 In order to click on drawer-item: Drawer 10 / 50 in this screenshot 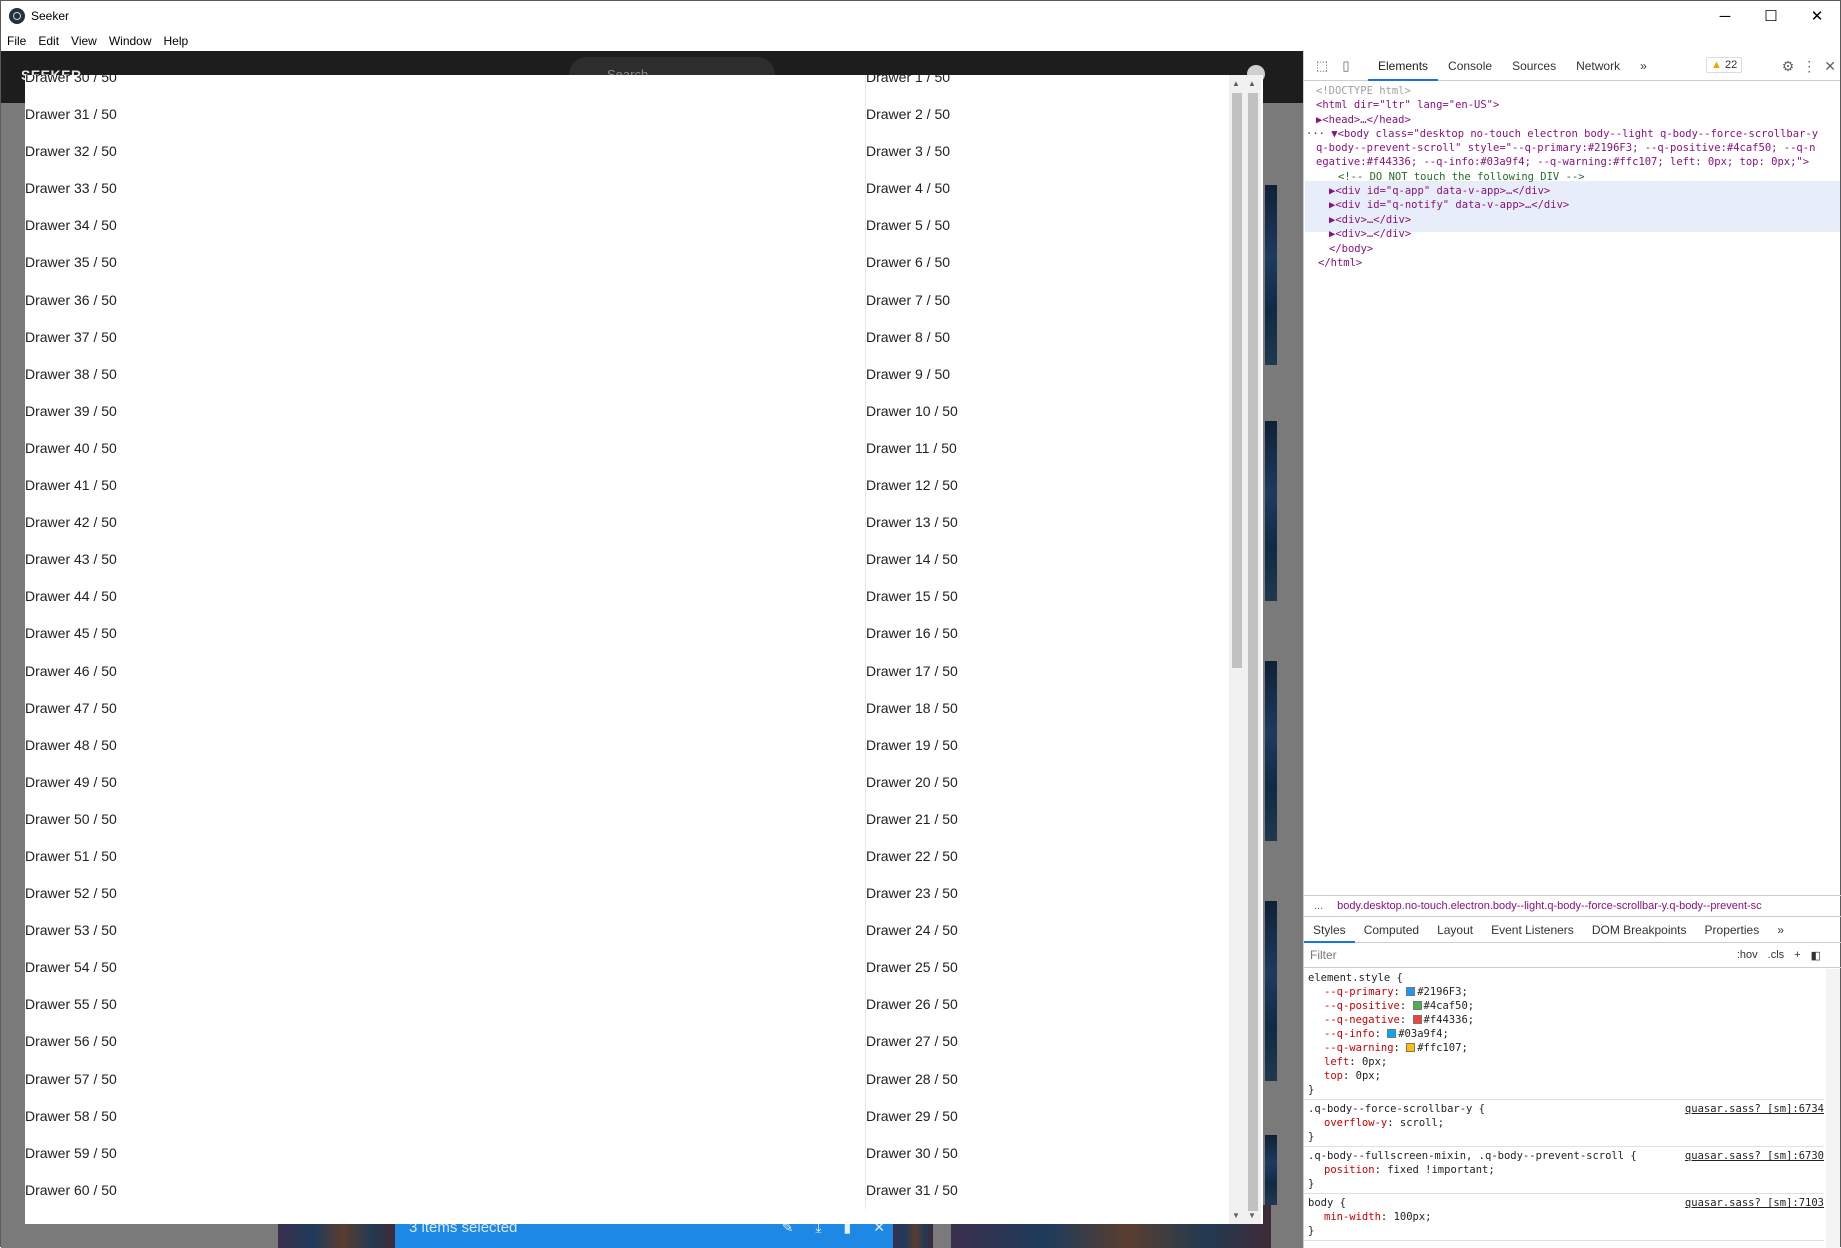, I will do `click(1060, 411)`.